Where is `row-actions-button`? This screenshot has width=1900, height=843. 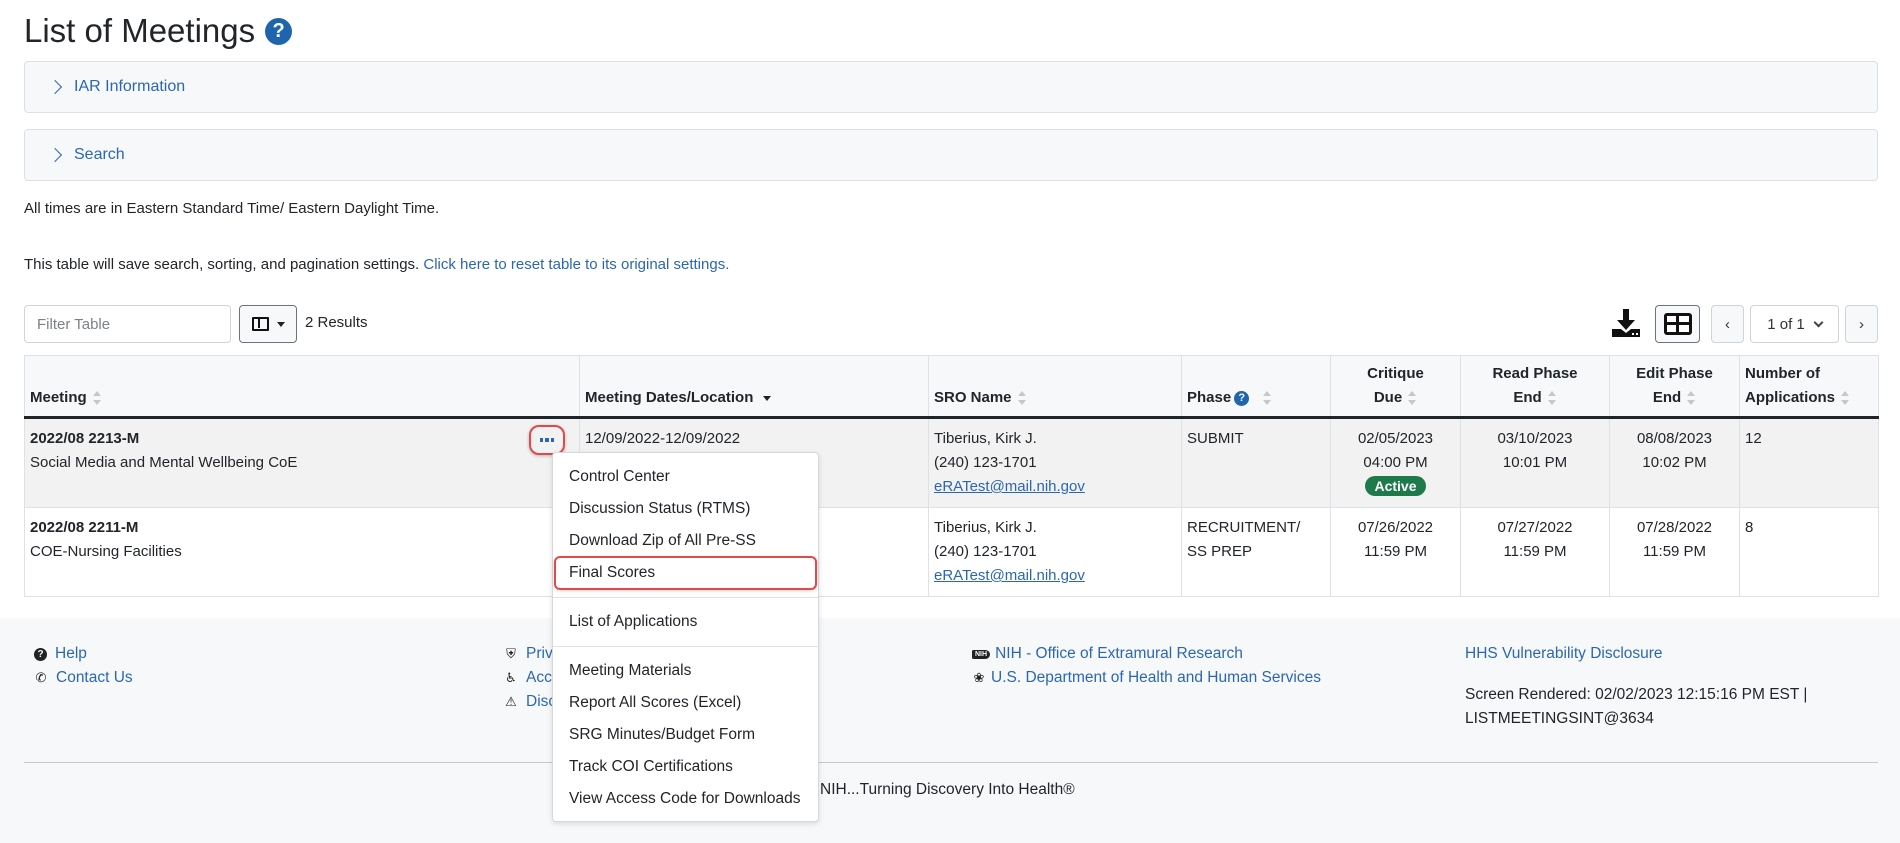 row-actions-button is located at coordinates (547, 440).